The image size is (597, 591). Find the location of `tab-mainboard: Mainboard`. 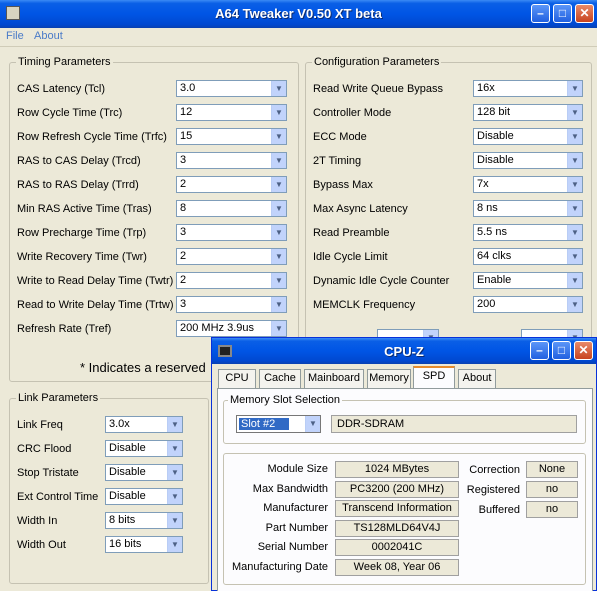

tab-mainboard: Mainboard is located at coordinates (334, 378).